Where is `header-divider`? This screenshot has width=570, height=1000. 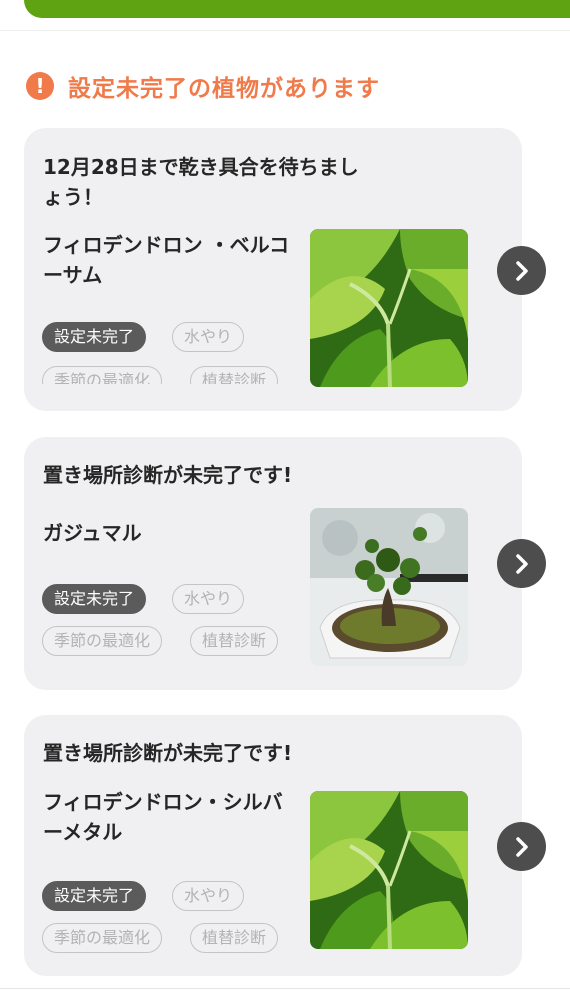
header-divider is located at coordinates (285, 30).